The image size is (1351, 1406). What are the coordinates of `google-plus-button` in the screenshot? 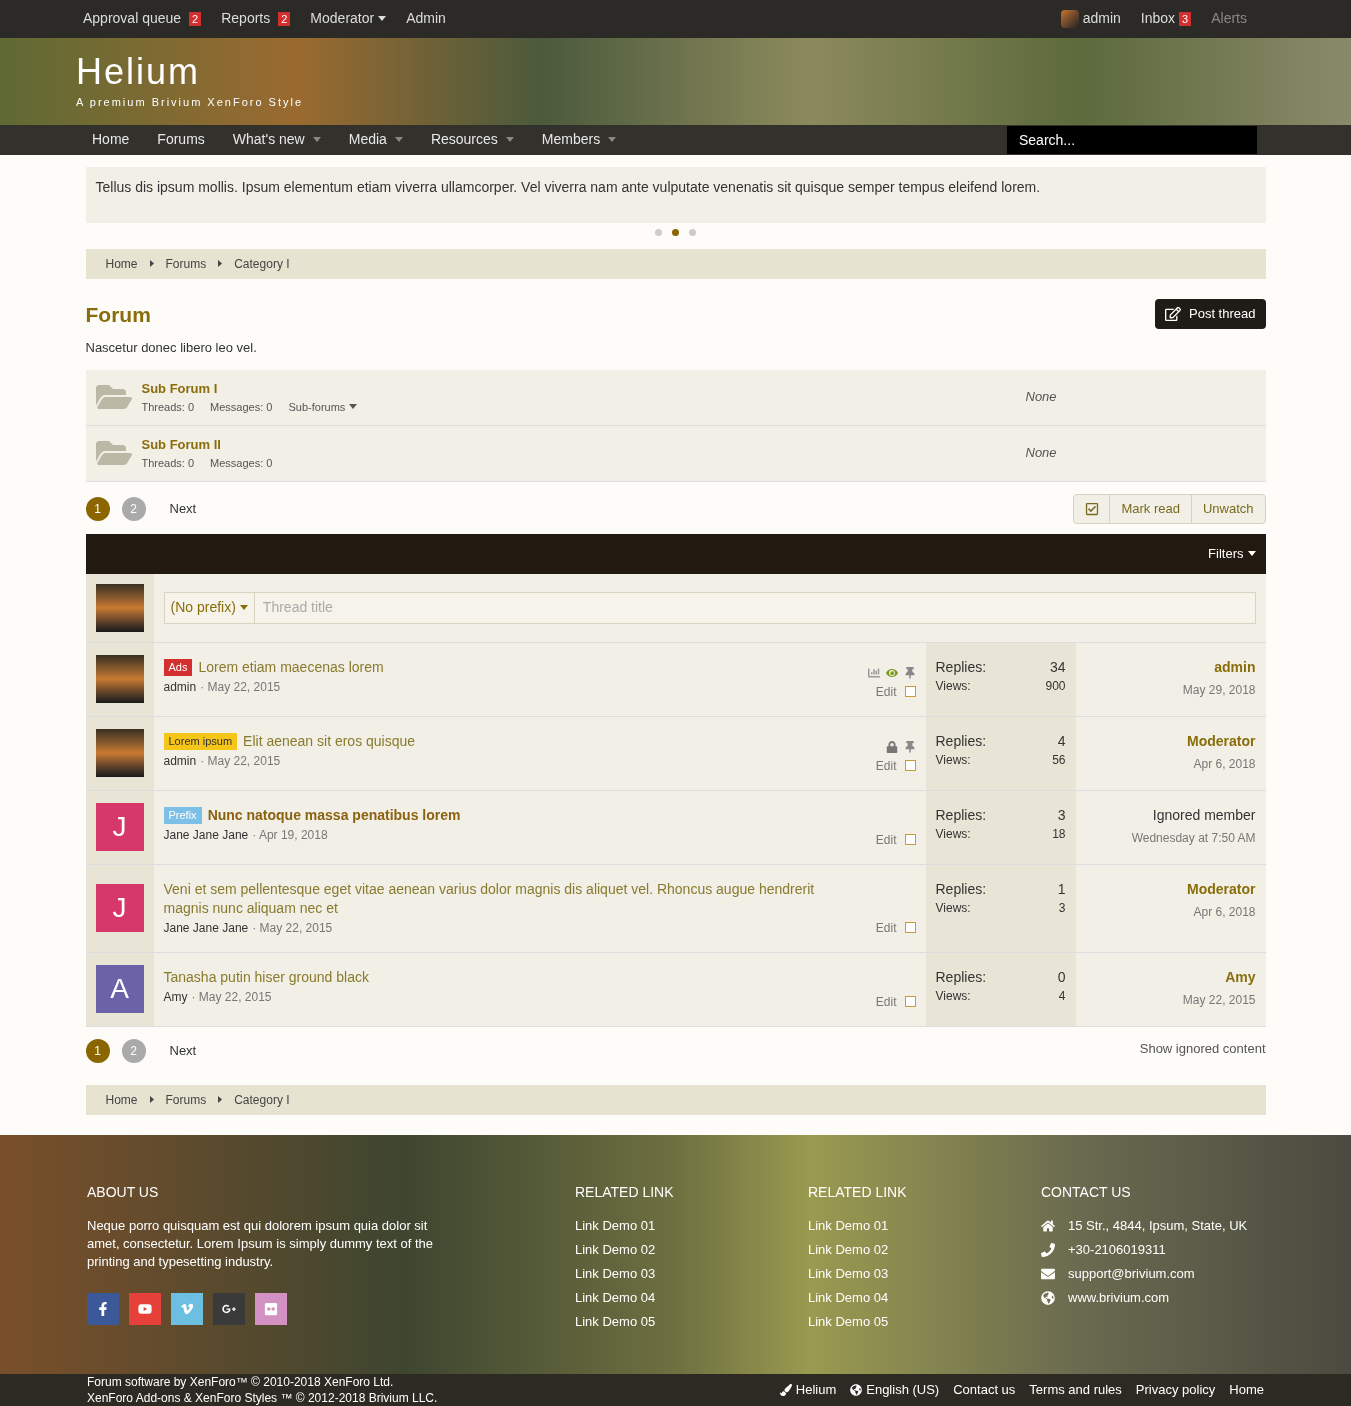 It's located at (229, 1308).